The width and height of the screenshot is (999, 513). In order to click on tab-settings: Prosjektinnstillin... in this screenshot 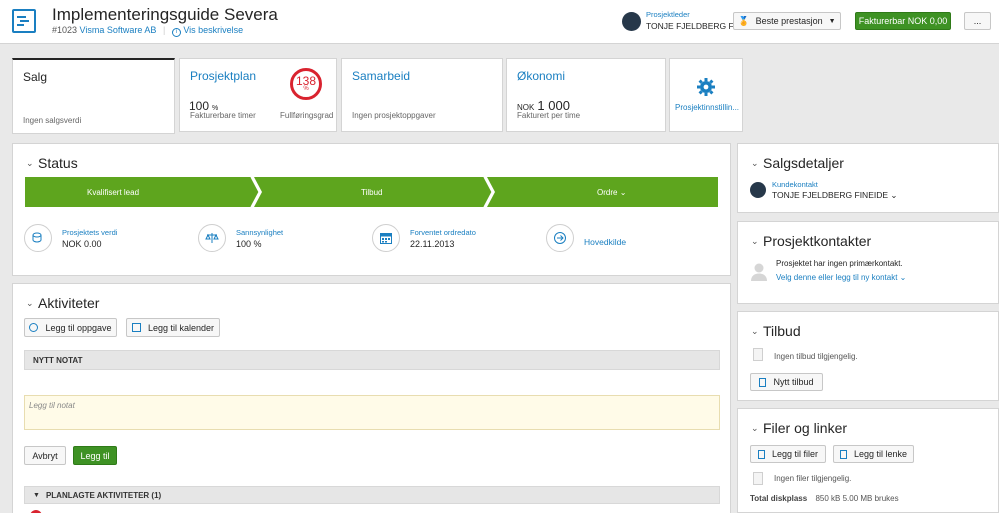, I will do `click(706, 95)`.